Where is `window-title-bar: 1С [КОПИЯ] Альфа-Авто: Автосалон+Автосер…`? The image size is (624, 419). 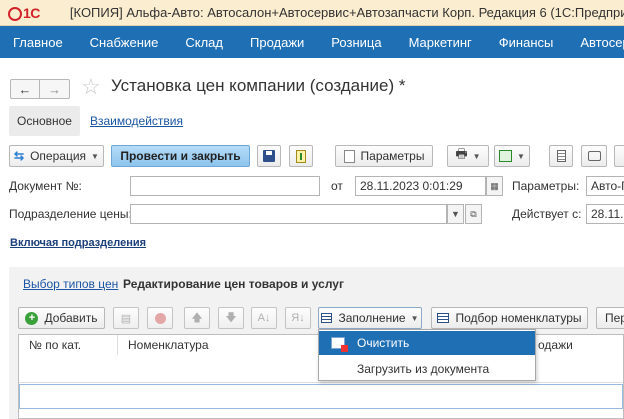
window-title-bar: 1С [КОПИЯ] Альфа-Авто: Автосалон+Автосер… is located at coordinates (312, 13).